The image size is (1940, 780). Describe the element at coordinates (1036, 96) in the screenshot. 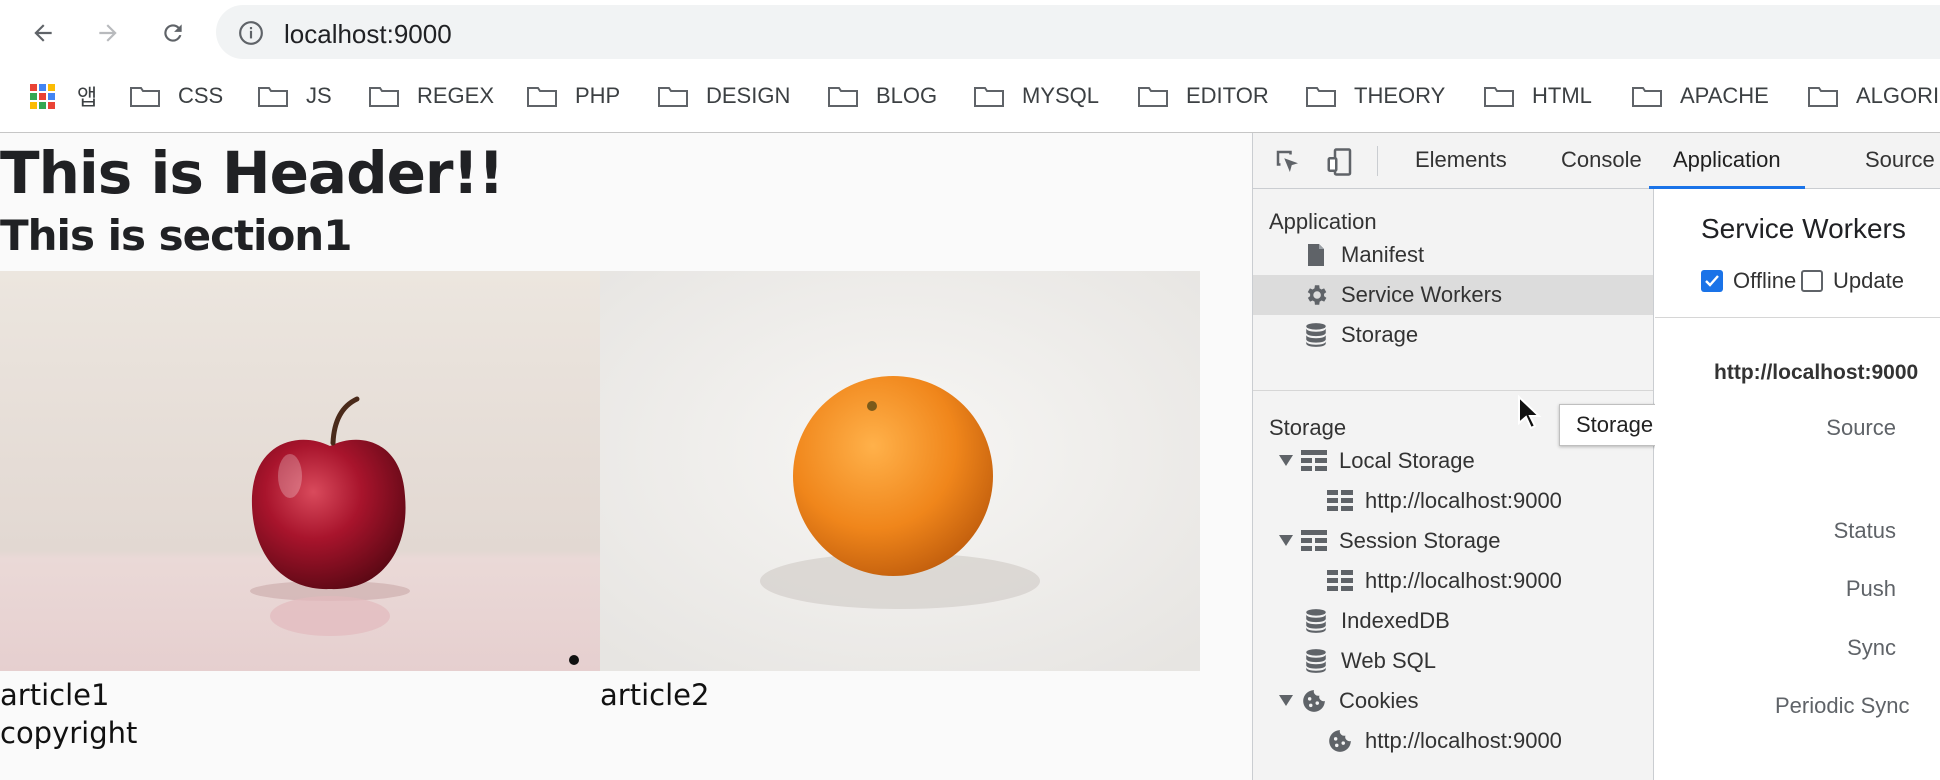

I see `bookmark-folder-mysql: MYSQL` at that location.